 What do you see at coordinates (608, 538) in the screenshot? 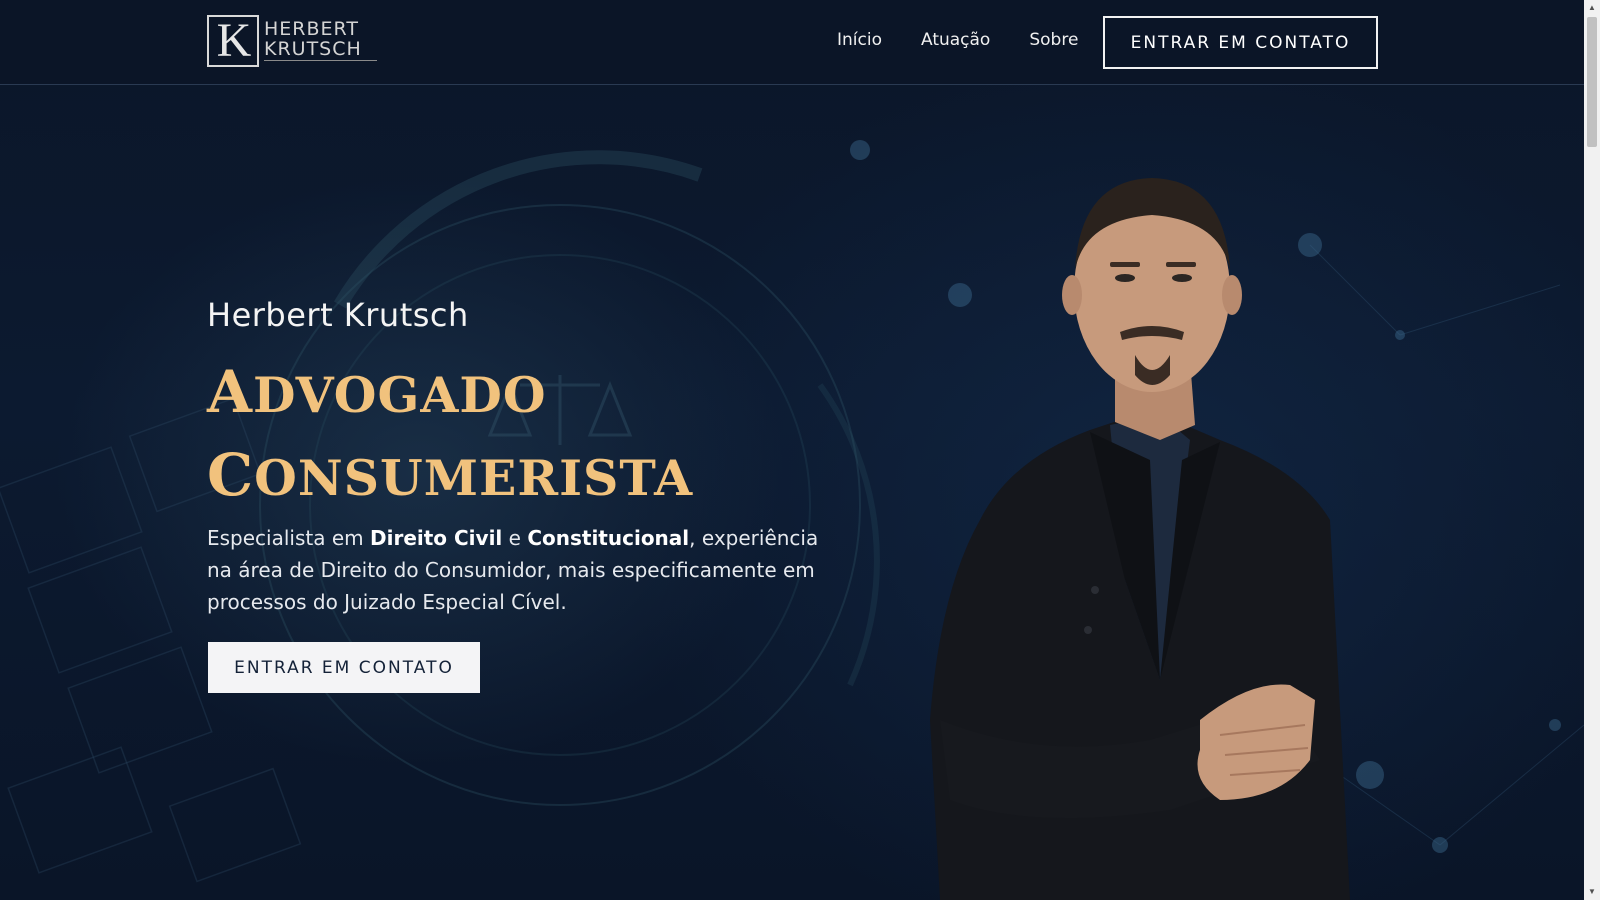
I see `desc-bold-constitucional: Constitucional` at bounding box center [608, 538].